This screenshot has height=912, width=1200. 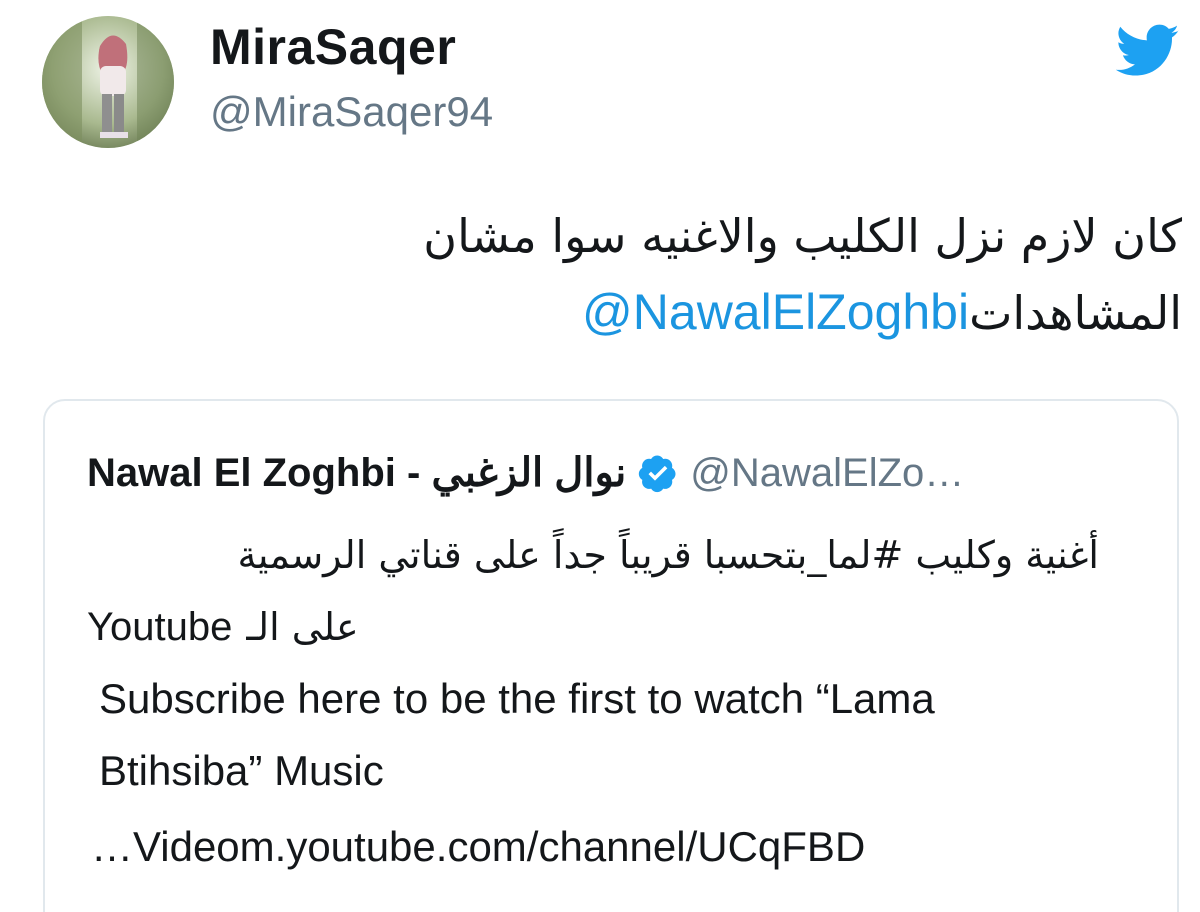 What do you see at coordinates (351, 112) in the screenshot?
I see `author-handle: @MiraSaqer94` at bounding box center [351, 112].